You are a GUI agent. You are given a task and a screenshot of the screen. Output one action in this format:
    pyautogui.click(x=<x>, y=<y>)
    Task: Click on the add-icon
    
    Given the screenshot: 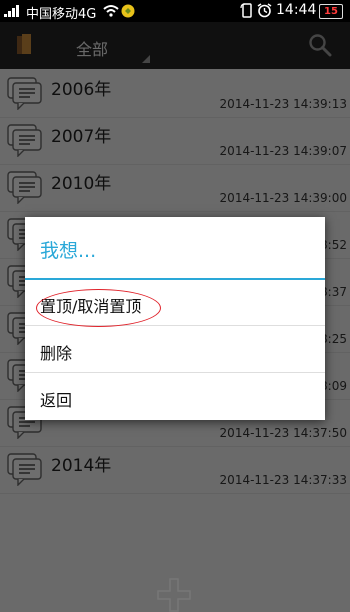 What is the action you would take?
    pyautogui.click(x=174, y=595)
    